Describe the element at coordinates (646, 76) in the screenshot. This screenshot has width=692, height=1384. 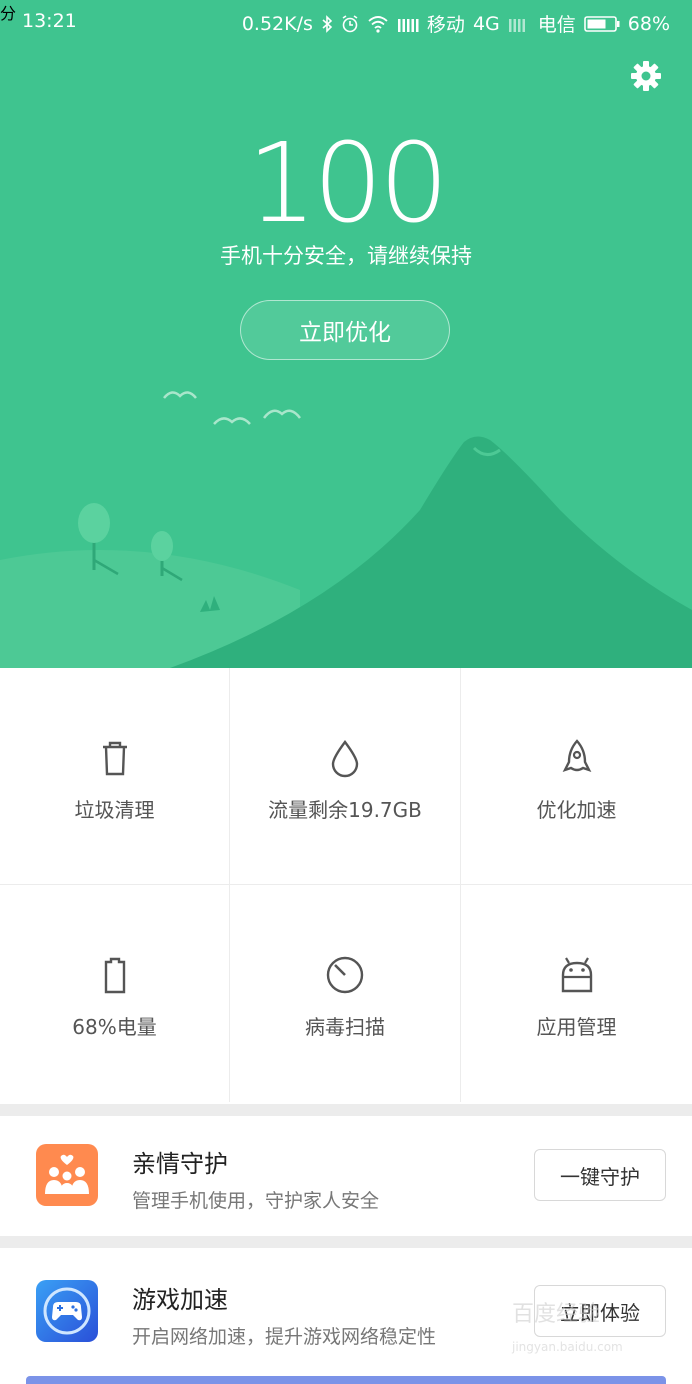
I see `gear-icon` at that location.